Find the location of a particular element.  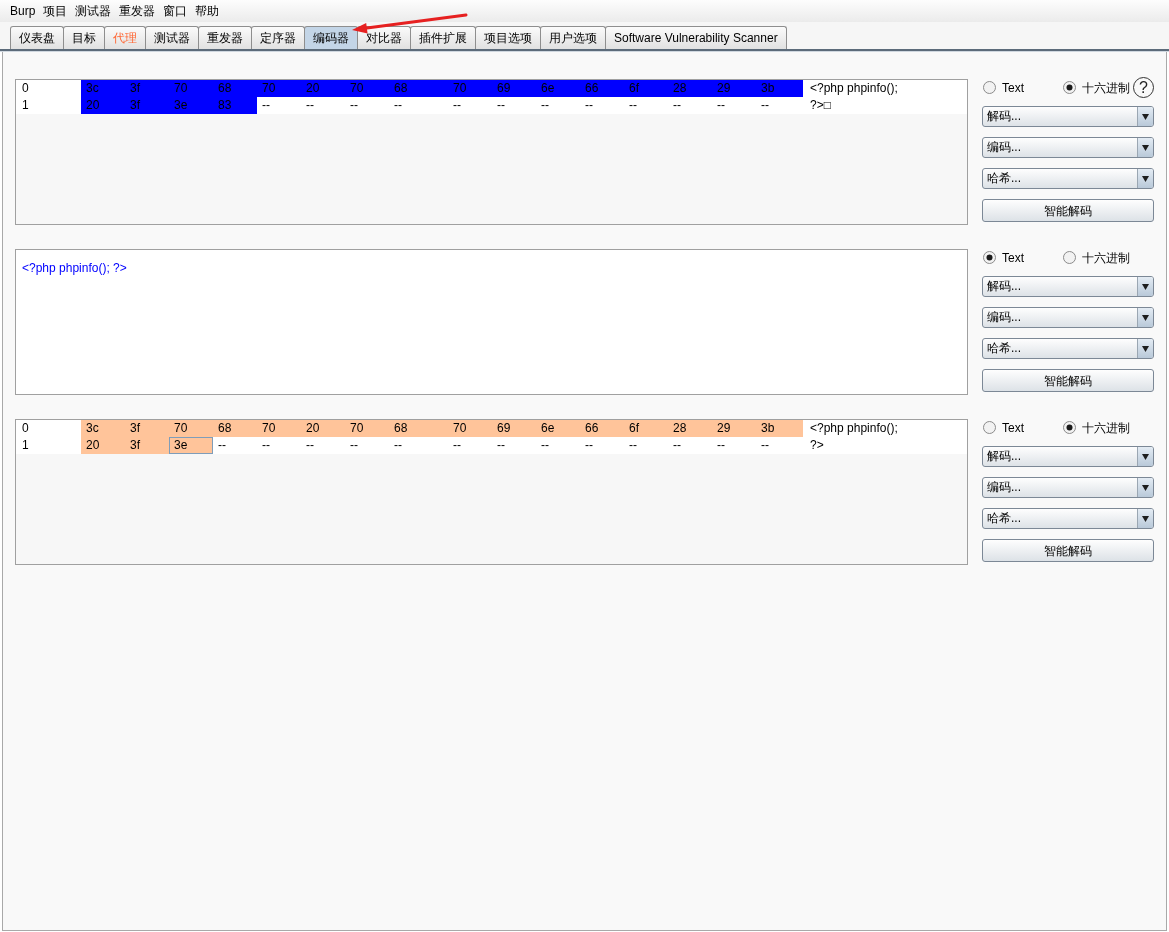

menu-item: 窗口 is located at coordinates (175, 11).